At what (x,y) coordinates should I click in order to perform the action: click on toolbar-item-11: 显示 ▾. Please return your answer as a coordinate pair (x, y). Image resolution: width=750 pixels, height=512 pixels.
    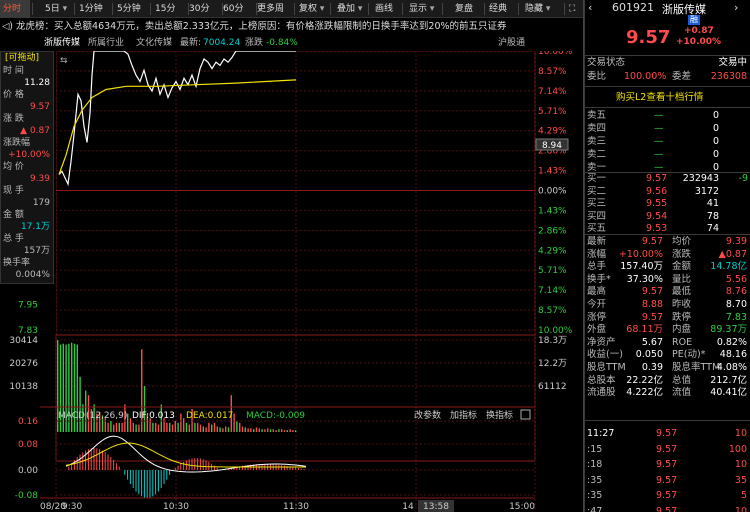
    Looking at the image, I should click on (423, 9).